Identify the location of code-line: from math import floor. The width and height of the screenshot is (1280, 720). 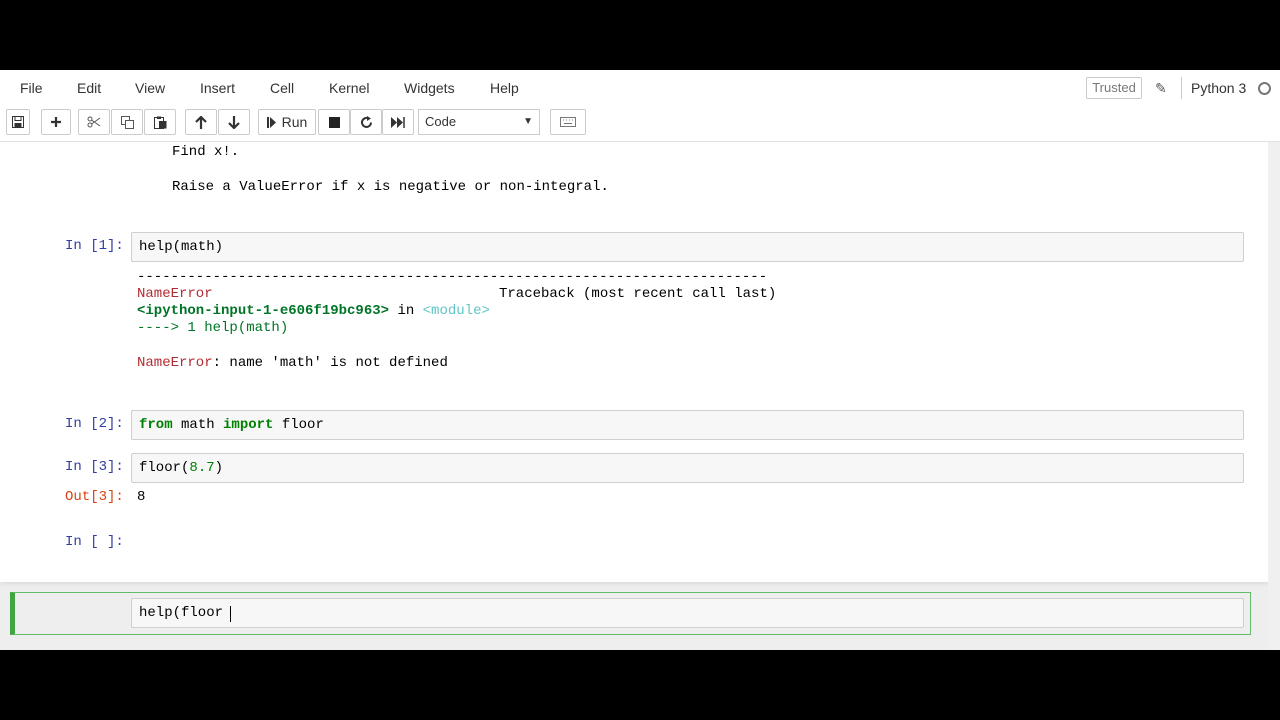
(231, 425).